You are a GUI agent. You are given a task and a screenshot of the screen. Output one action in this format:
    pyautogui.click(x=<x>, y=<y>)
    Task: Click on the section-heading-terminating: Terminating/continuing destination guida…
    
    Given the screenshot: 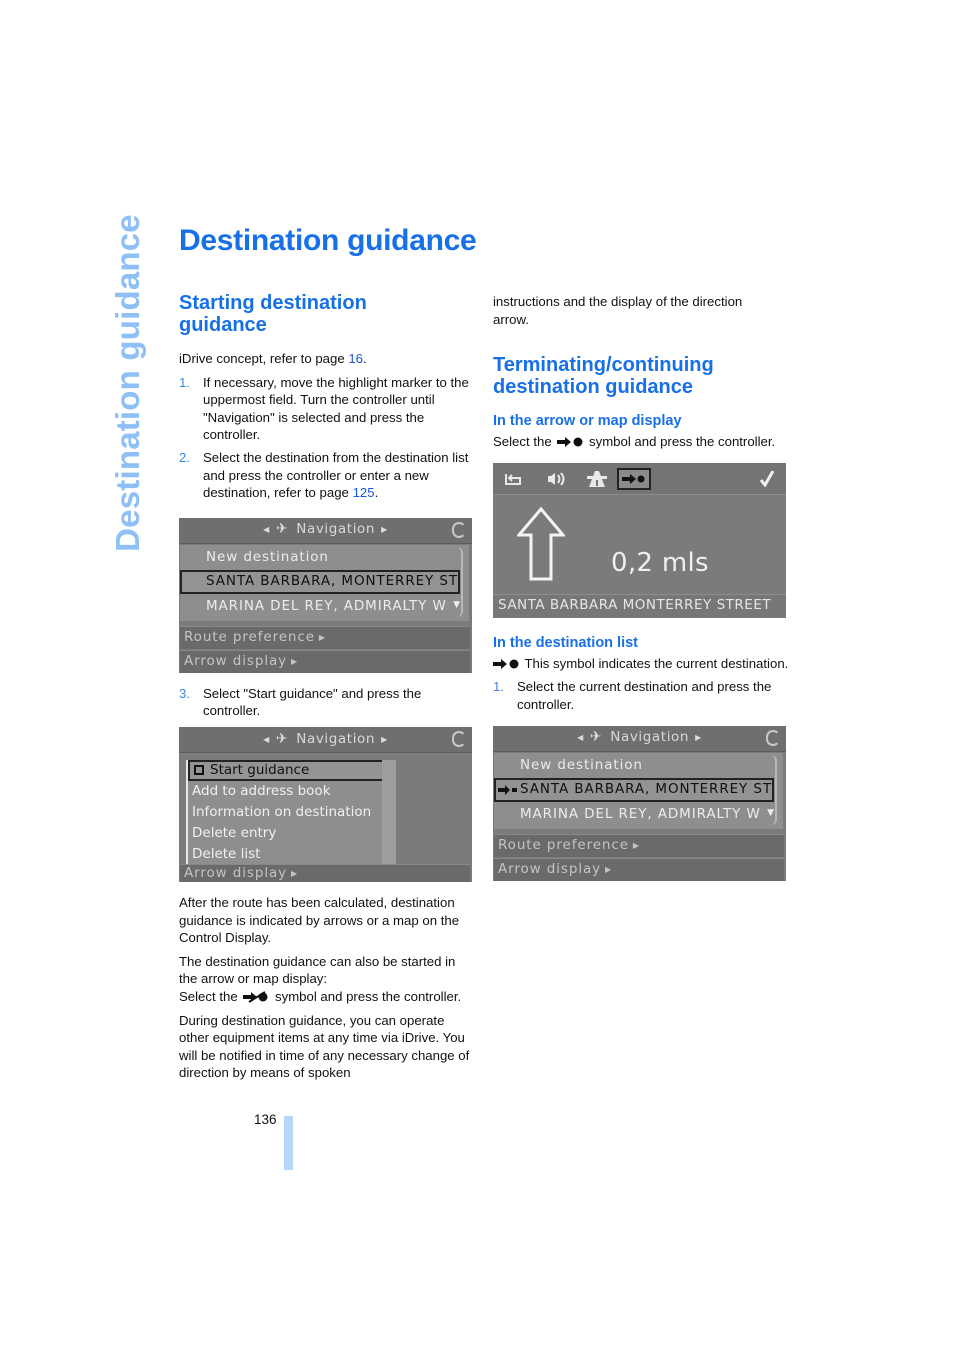 What is the action you would take?
    pyautogui.click(x=603, y=376)
    